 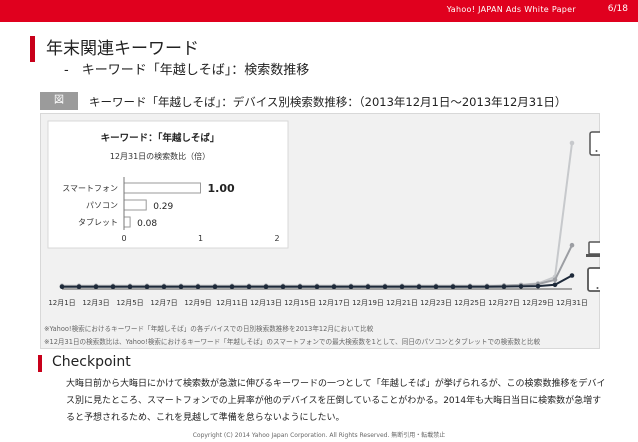 I want to click on x-tick-label: 12月25日, so click(x=470, y=303).